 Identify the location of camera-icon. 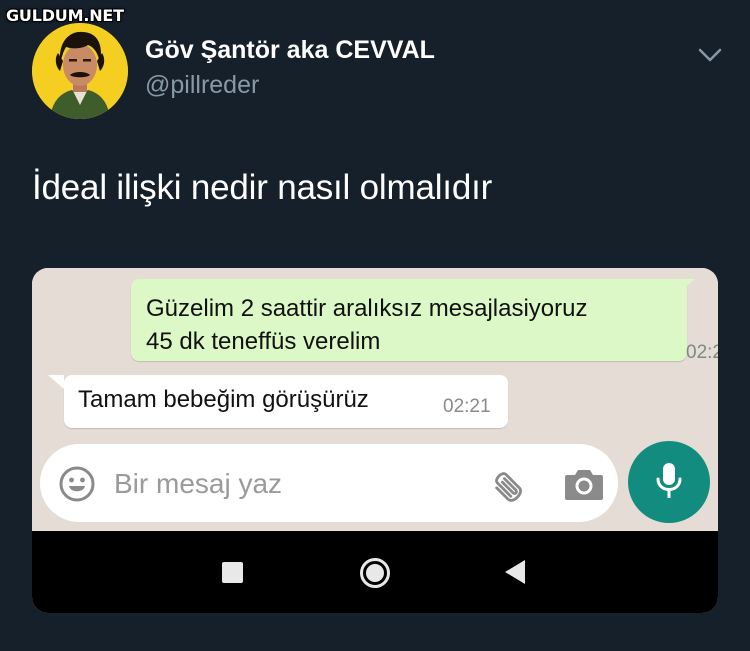
(584, 484).